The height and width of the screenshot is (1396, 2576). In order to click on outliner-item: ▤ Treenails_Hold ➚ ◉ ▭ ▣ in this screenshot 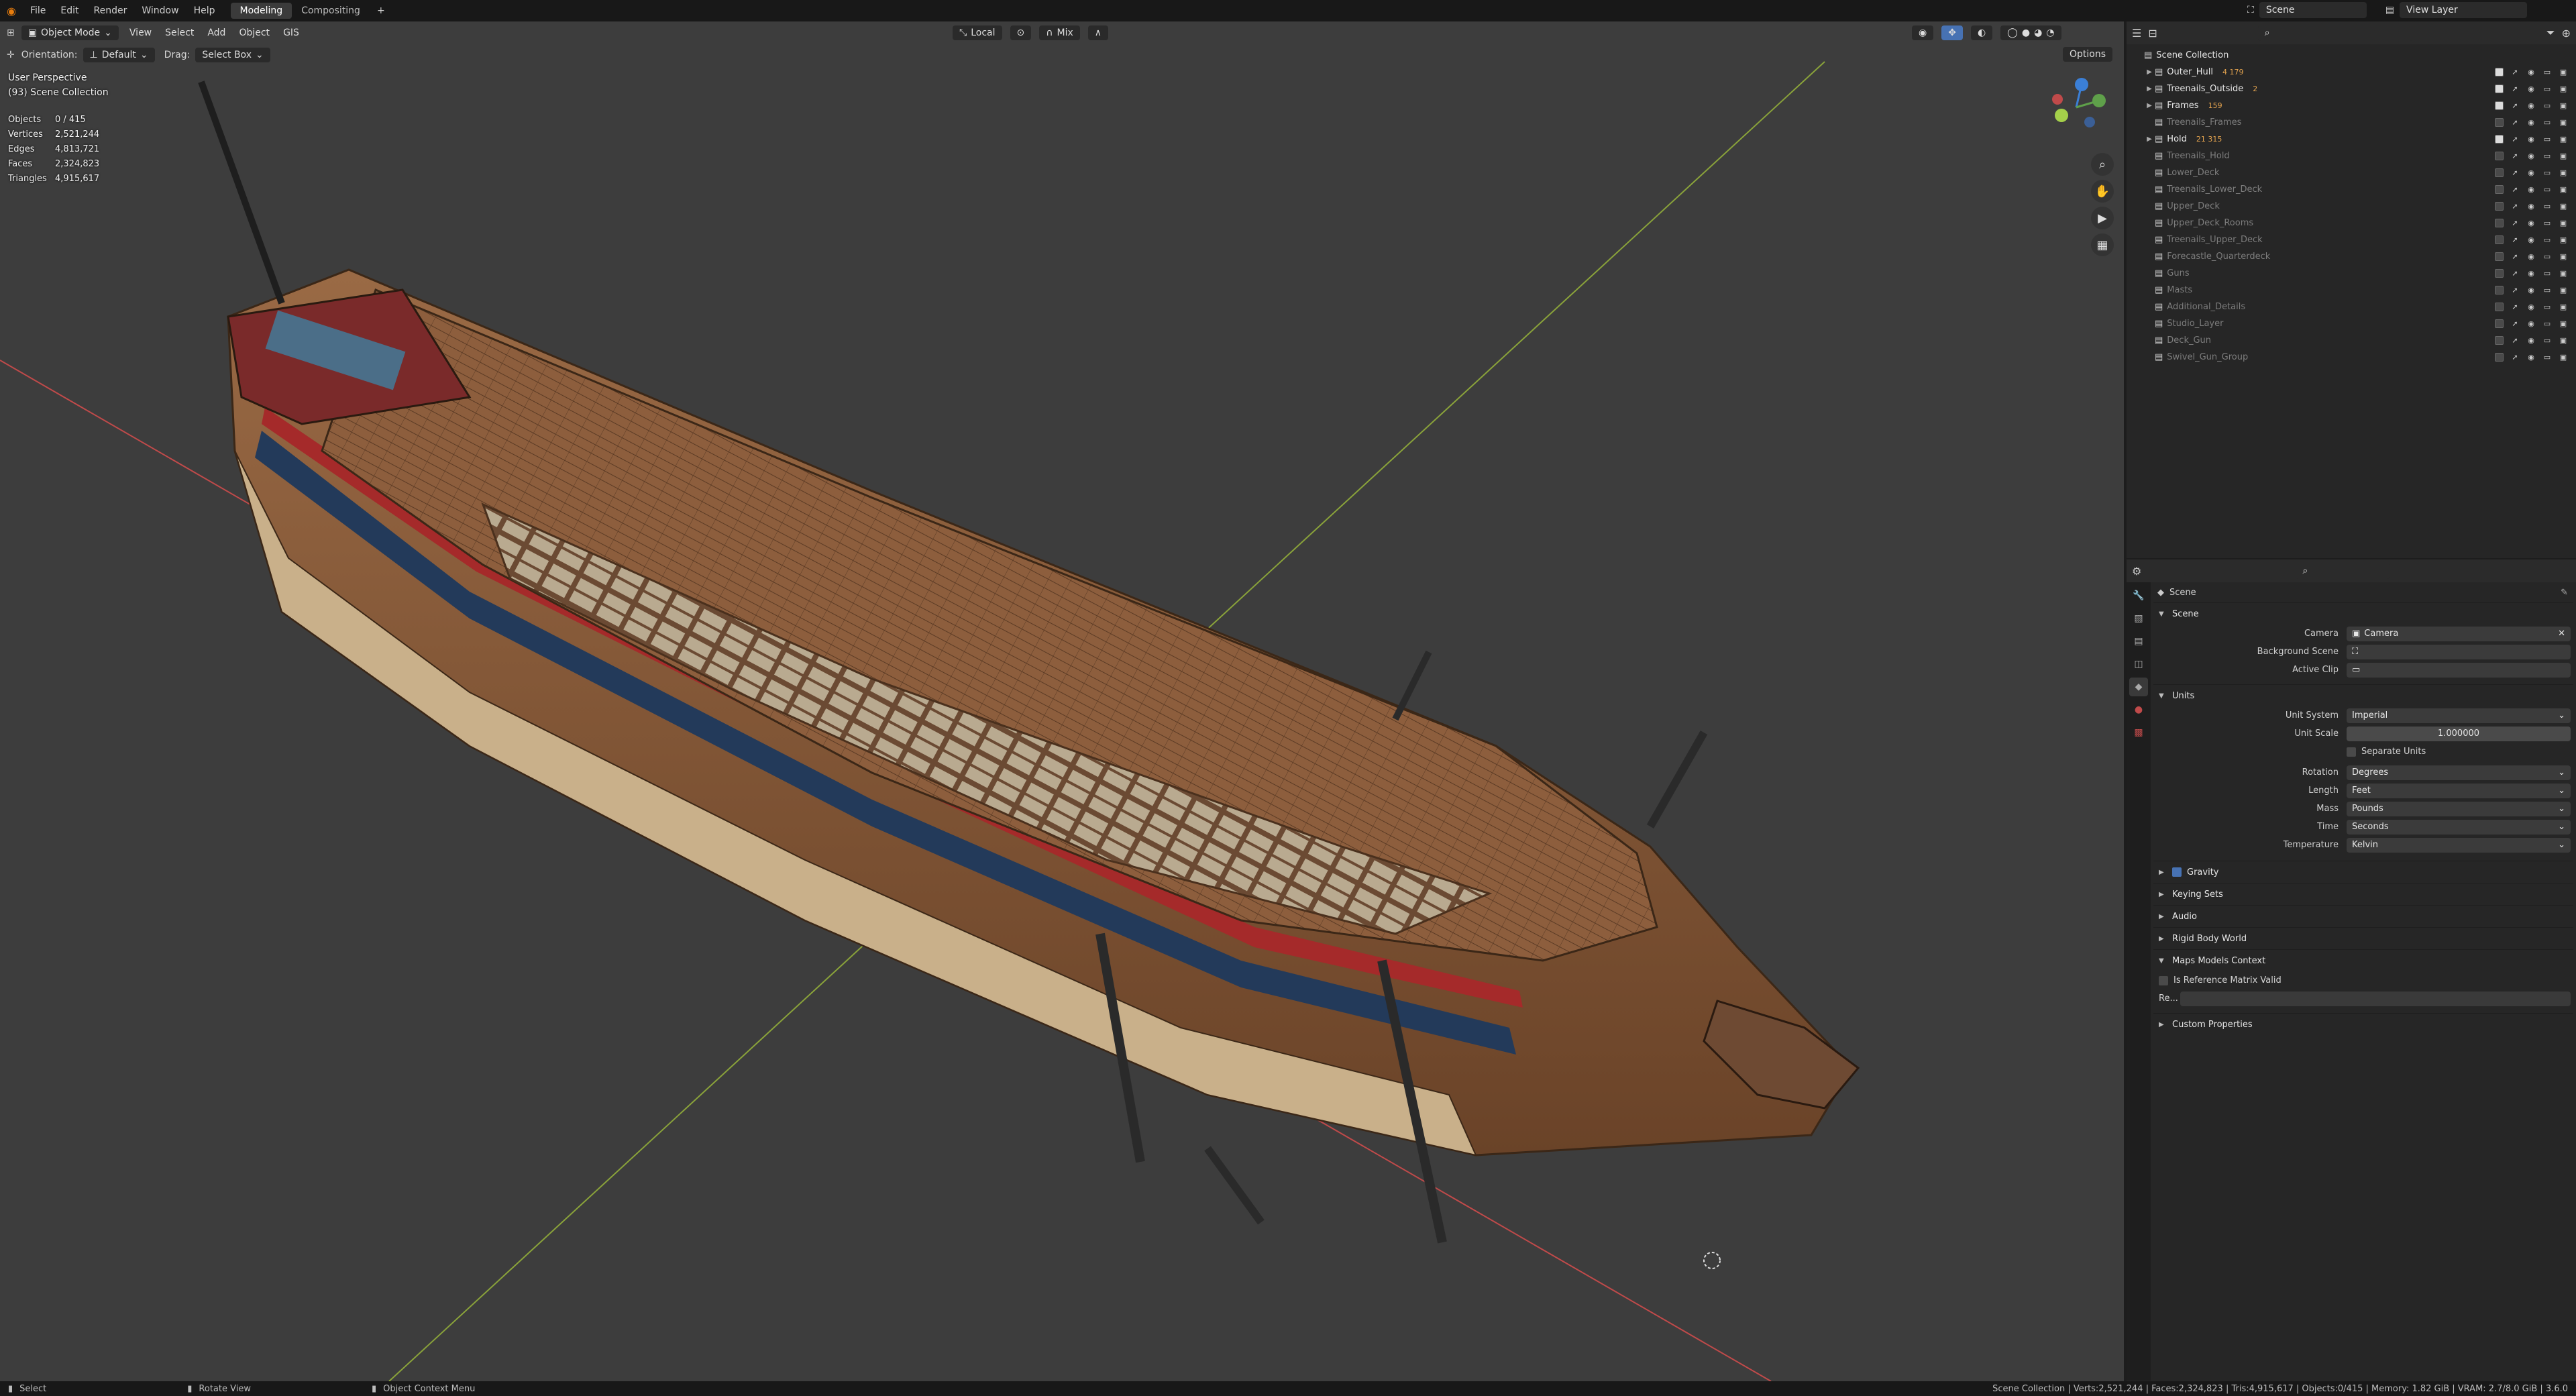, I will do `click(2351, 156)`.